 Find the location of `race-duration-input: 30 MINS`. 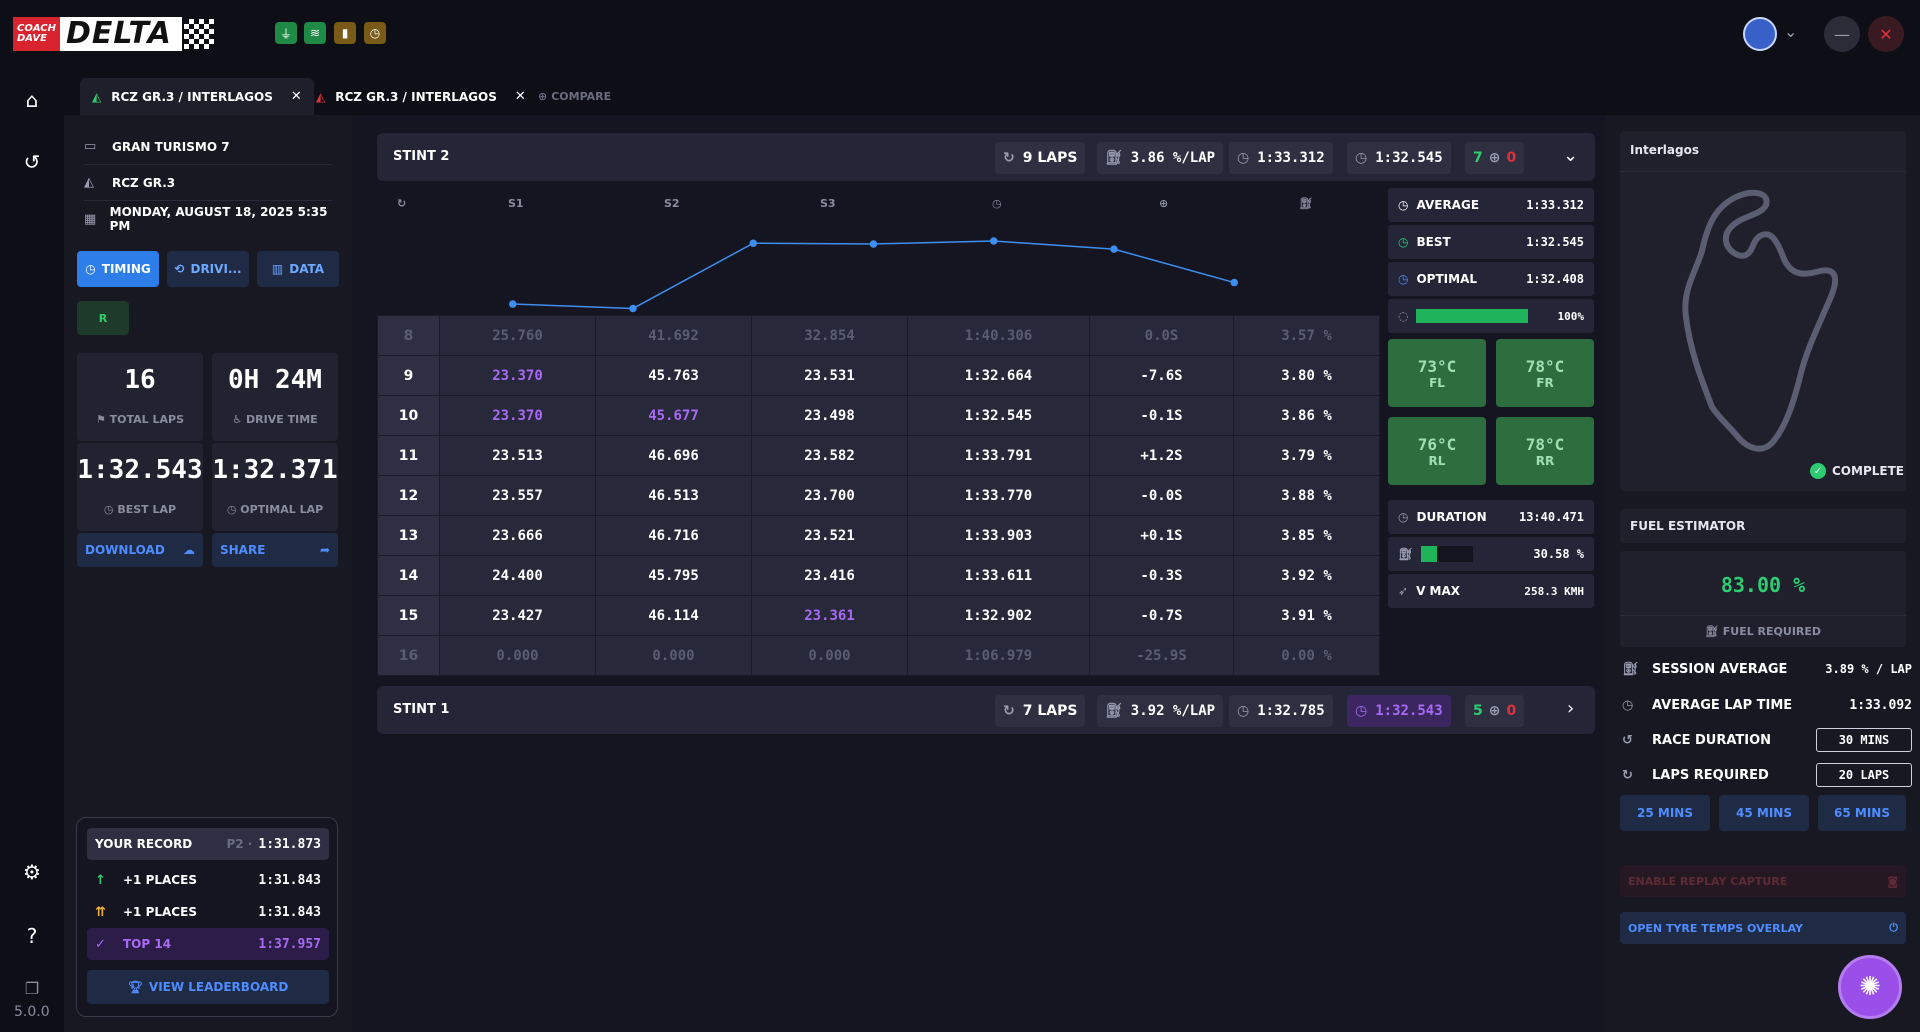

race-duration-input: 30 MINS is located at coordinates (1864, 740).